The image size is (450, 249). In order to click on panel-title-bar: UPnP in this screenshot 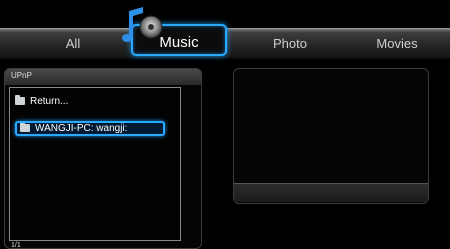, I will do `click(103, 77)`.